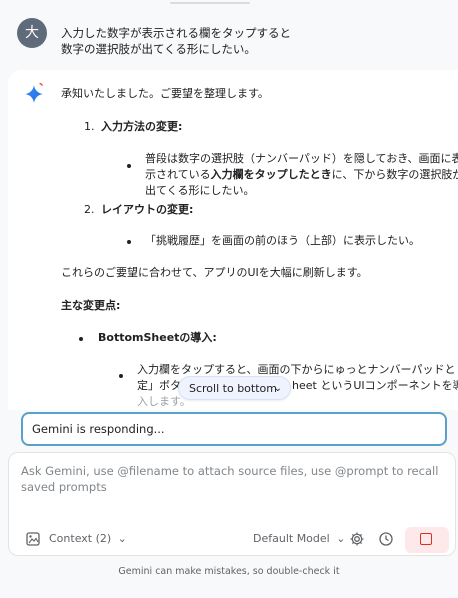 The image size is (458, 598). I want to click on gear-icon, so click(357, 539).